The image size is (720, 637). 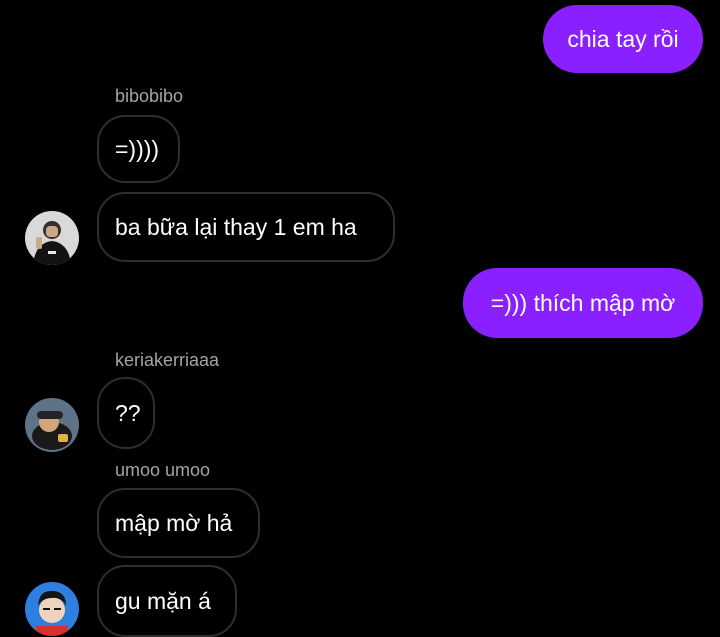 I want to click on message-text: =))) thích mập mờ, so click(x=583, y=302).